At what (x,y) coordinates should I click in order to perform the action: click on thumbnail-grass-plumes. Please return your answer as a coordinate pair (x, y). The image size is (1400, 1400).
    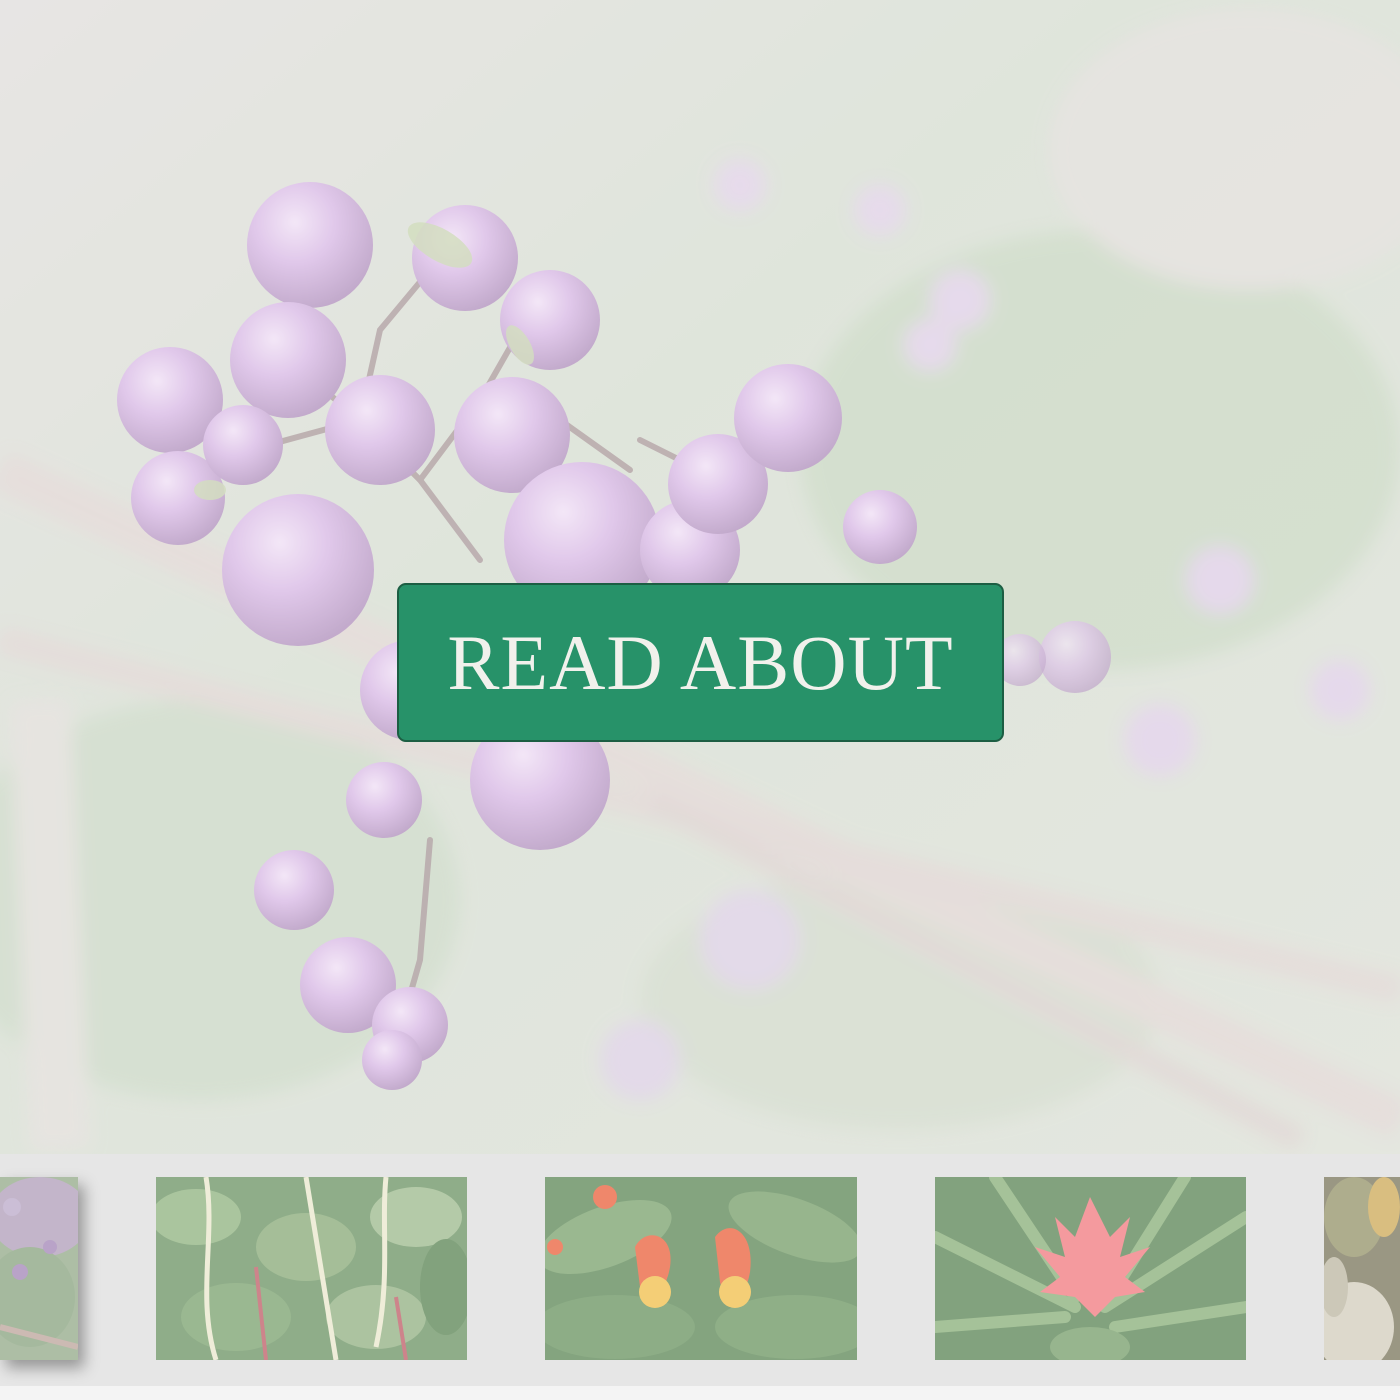
    Looking at the image, I should click on (1362, 1268).